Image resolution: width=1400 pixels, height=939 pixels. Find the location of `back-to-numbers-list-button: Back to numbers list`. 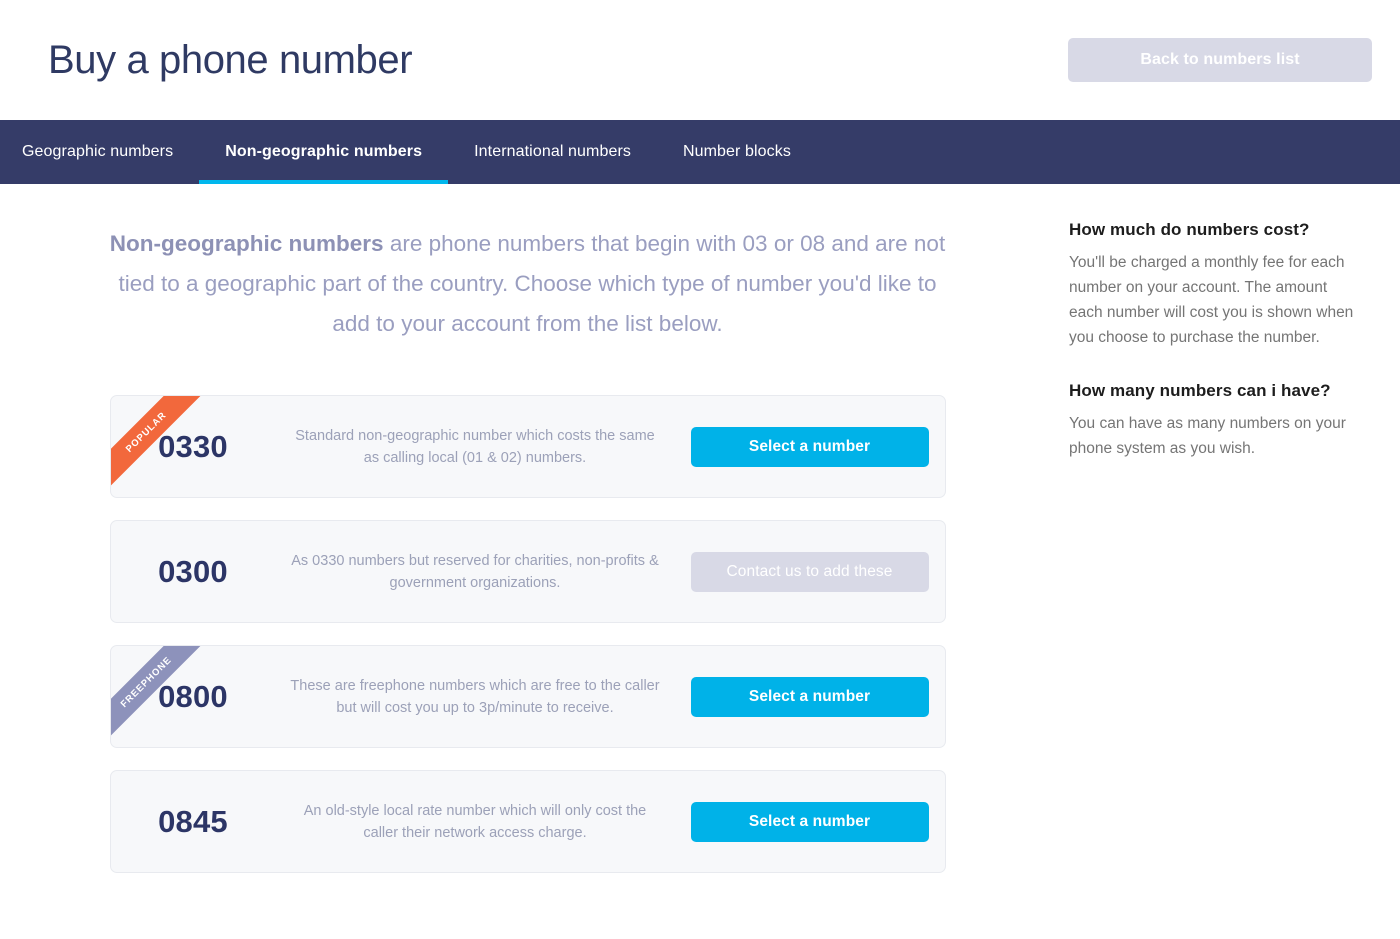

back-to-numbers-list-button: Back to numbers list is located at coordinates (1220, 60).